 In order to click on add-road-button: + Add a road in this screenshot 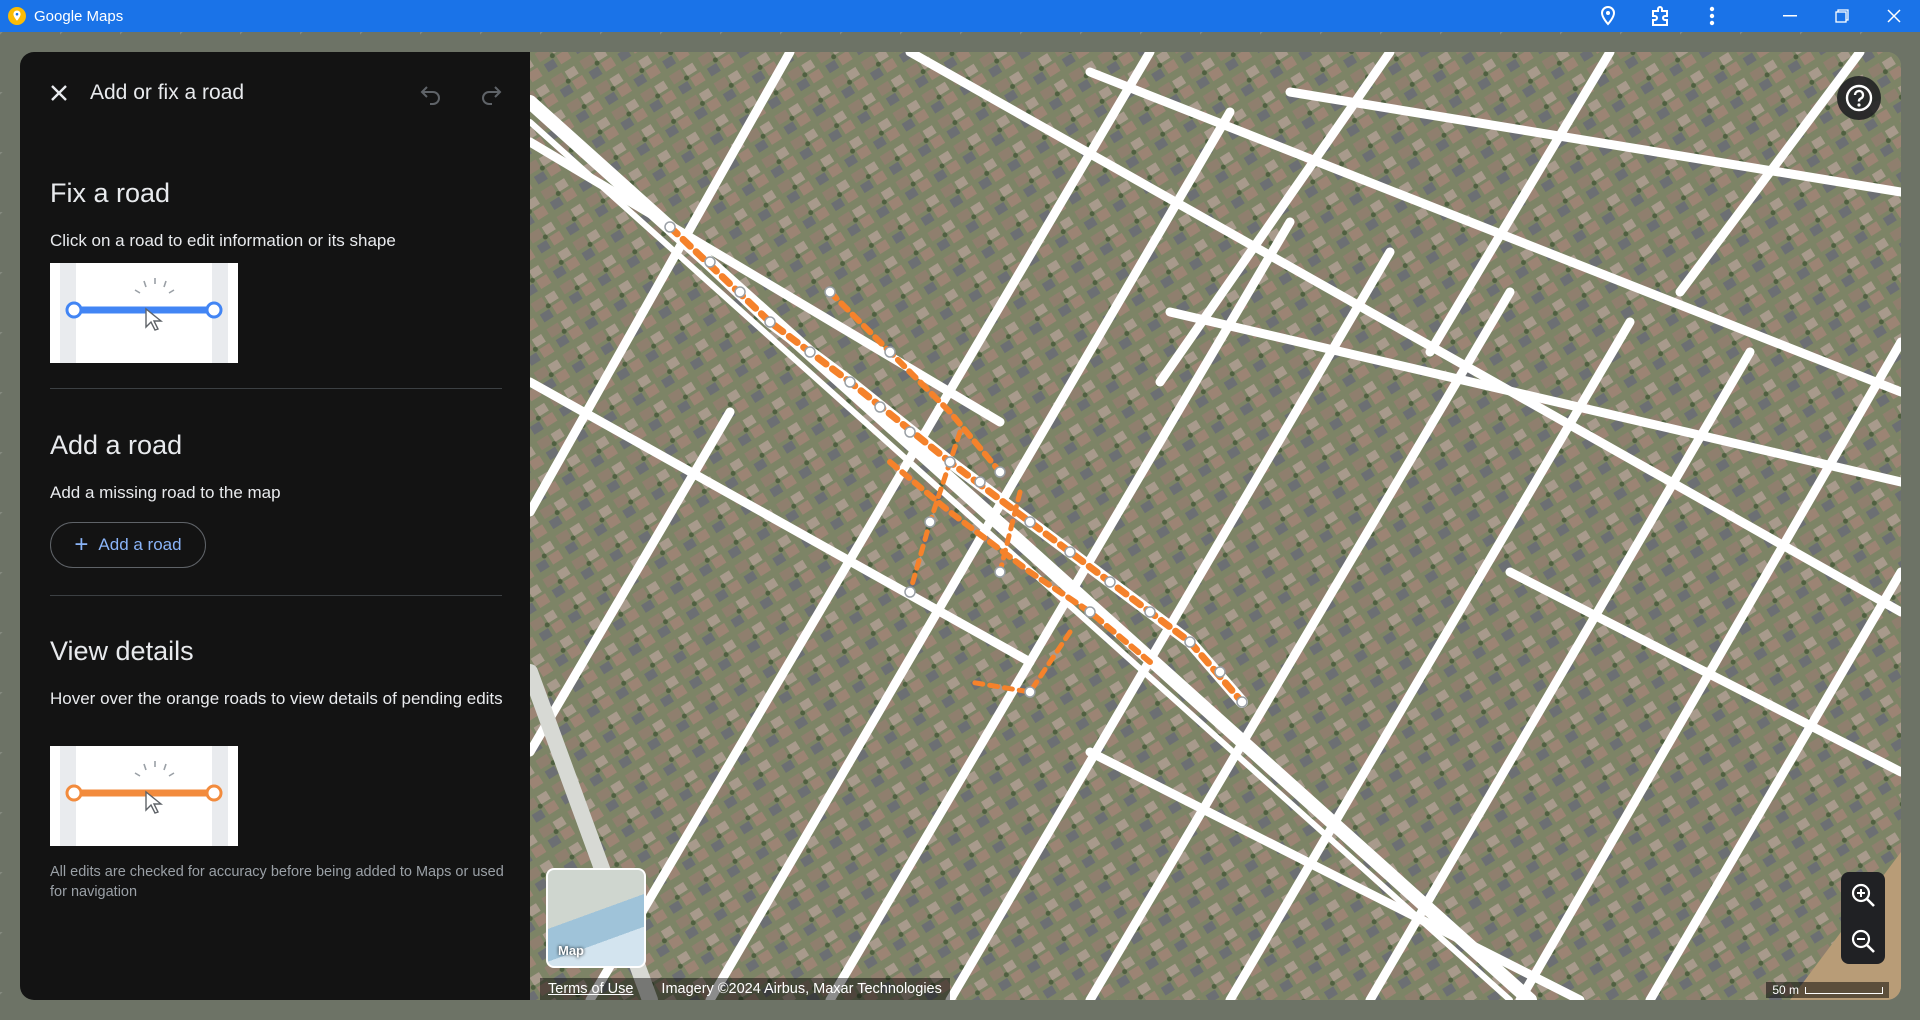, I will do `click(128, 545)`.